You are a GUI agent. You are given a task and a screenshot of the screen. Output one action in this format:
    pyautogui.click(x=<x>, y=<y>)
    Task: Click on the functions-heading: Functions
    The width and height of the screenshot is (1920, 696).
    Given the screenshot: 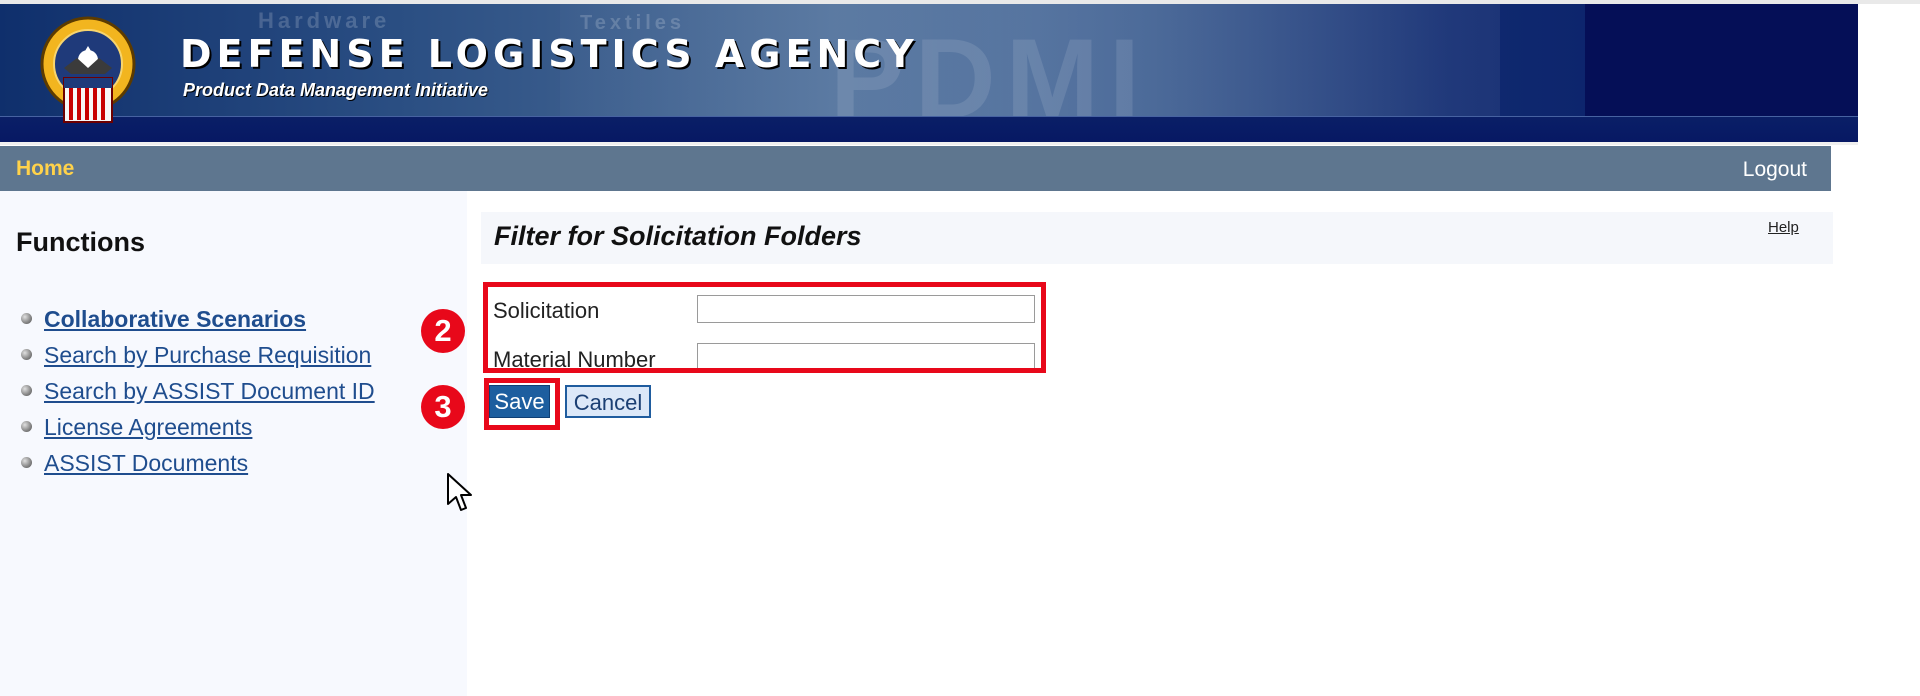 What is the action you would take?
    pyautogui.click(x=80, y=242)
    